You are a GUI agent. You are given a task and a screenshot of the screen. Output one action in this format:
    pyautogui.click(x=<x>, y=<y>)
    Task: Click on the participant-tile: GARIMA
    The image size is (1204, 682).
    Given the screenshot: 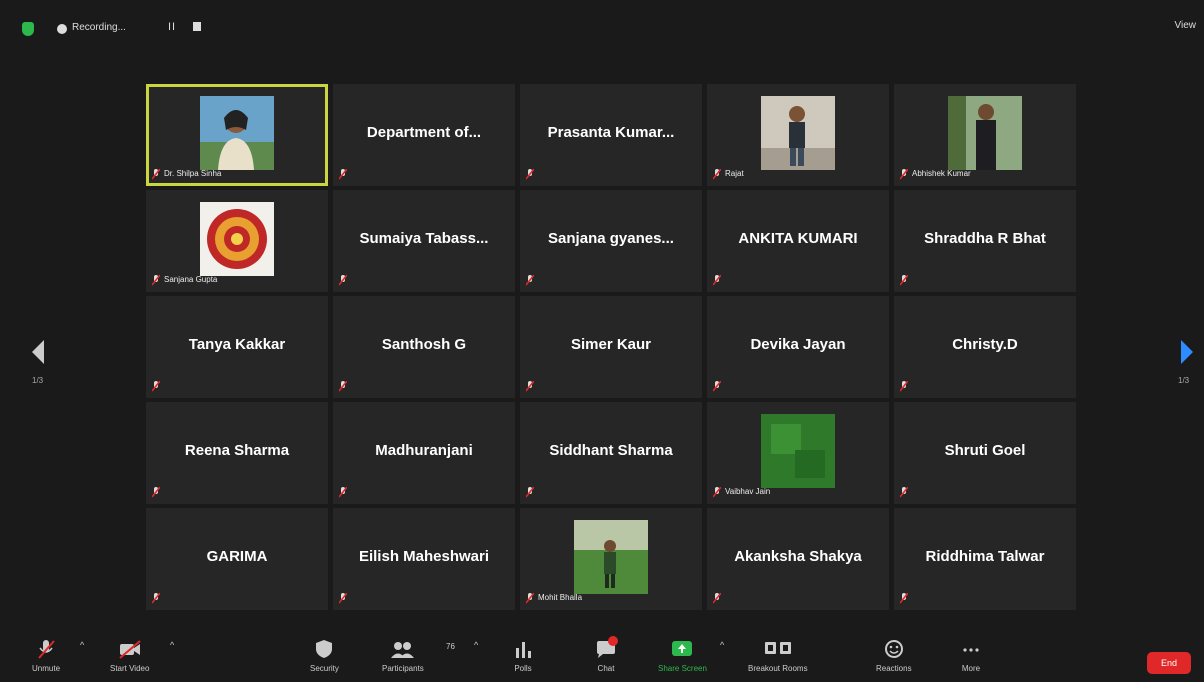 What is the action you would take?
    pyautogui.click(x=237, y=559)
    